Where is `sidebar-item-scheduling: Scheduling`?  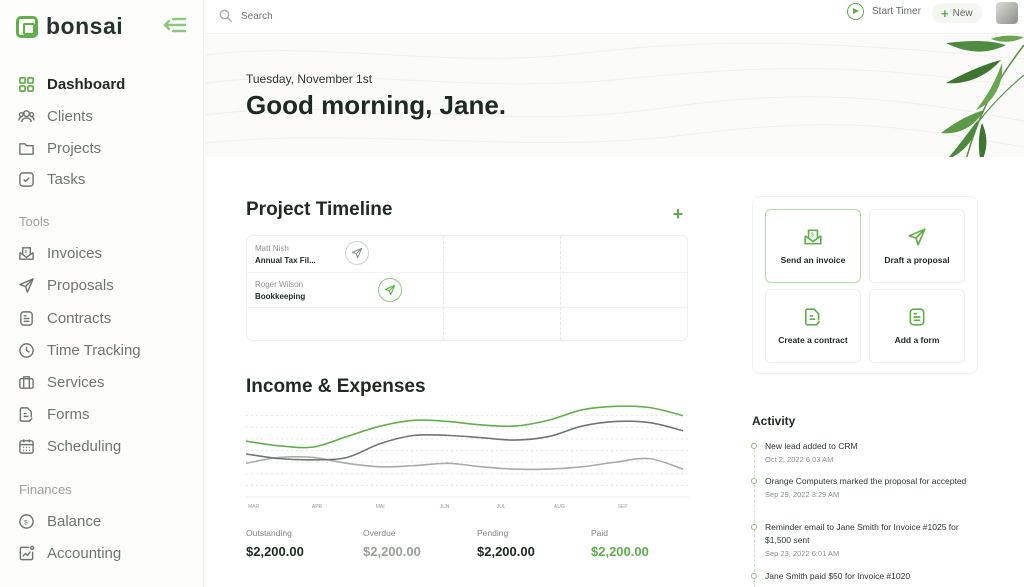
sidebar-item-scheduling: Scheduling is located at coordinates (69, 446).